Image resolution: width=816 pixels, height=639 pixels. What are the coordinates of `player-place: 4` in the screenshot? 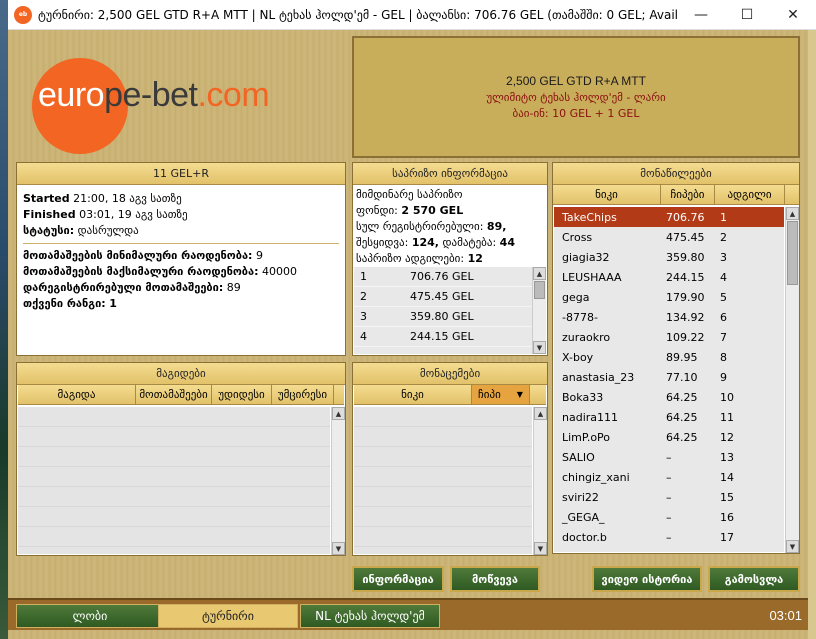 It's located at (723, 277).